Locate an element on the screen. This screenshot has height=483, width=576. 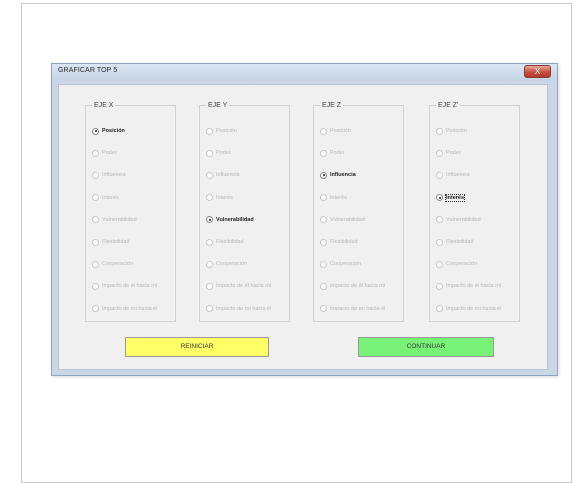
continue-button: CONTINUAR is located at coordinates (426, 347).